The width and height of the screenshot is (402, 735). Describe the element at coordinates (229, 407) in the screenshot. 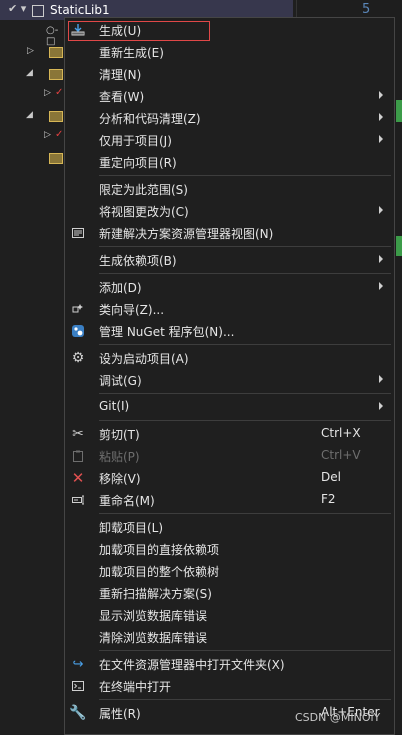

I see `menu-item-git: Git(I)` at that location.